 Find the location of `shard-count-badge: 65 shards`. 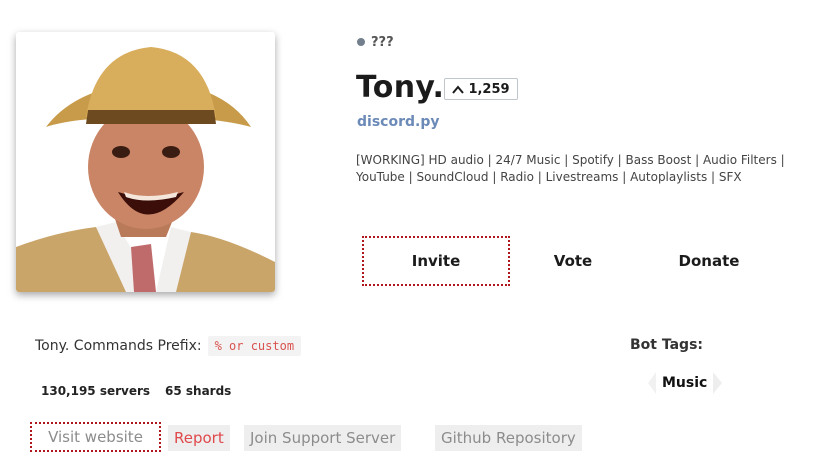

shard-count-badge: 65 shards is located at coordinates (198, 391).